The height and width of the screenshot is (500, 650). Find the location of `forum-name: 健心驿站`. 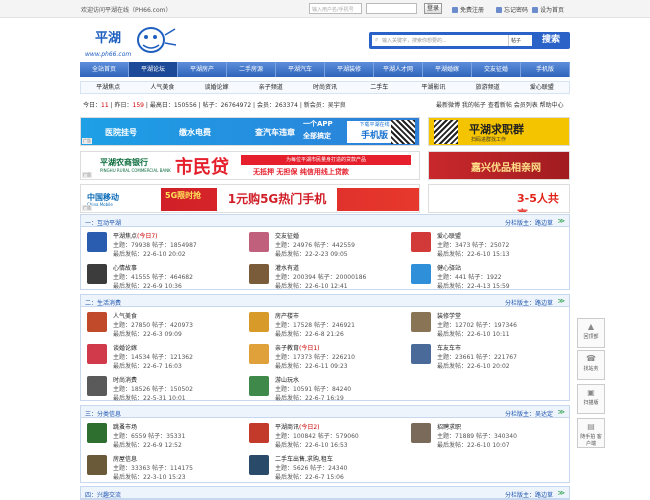

forum-name: 健心驿站 is located at coordinates (449, 267).